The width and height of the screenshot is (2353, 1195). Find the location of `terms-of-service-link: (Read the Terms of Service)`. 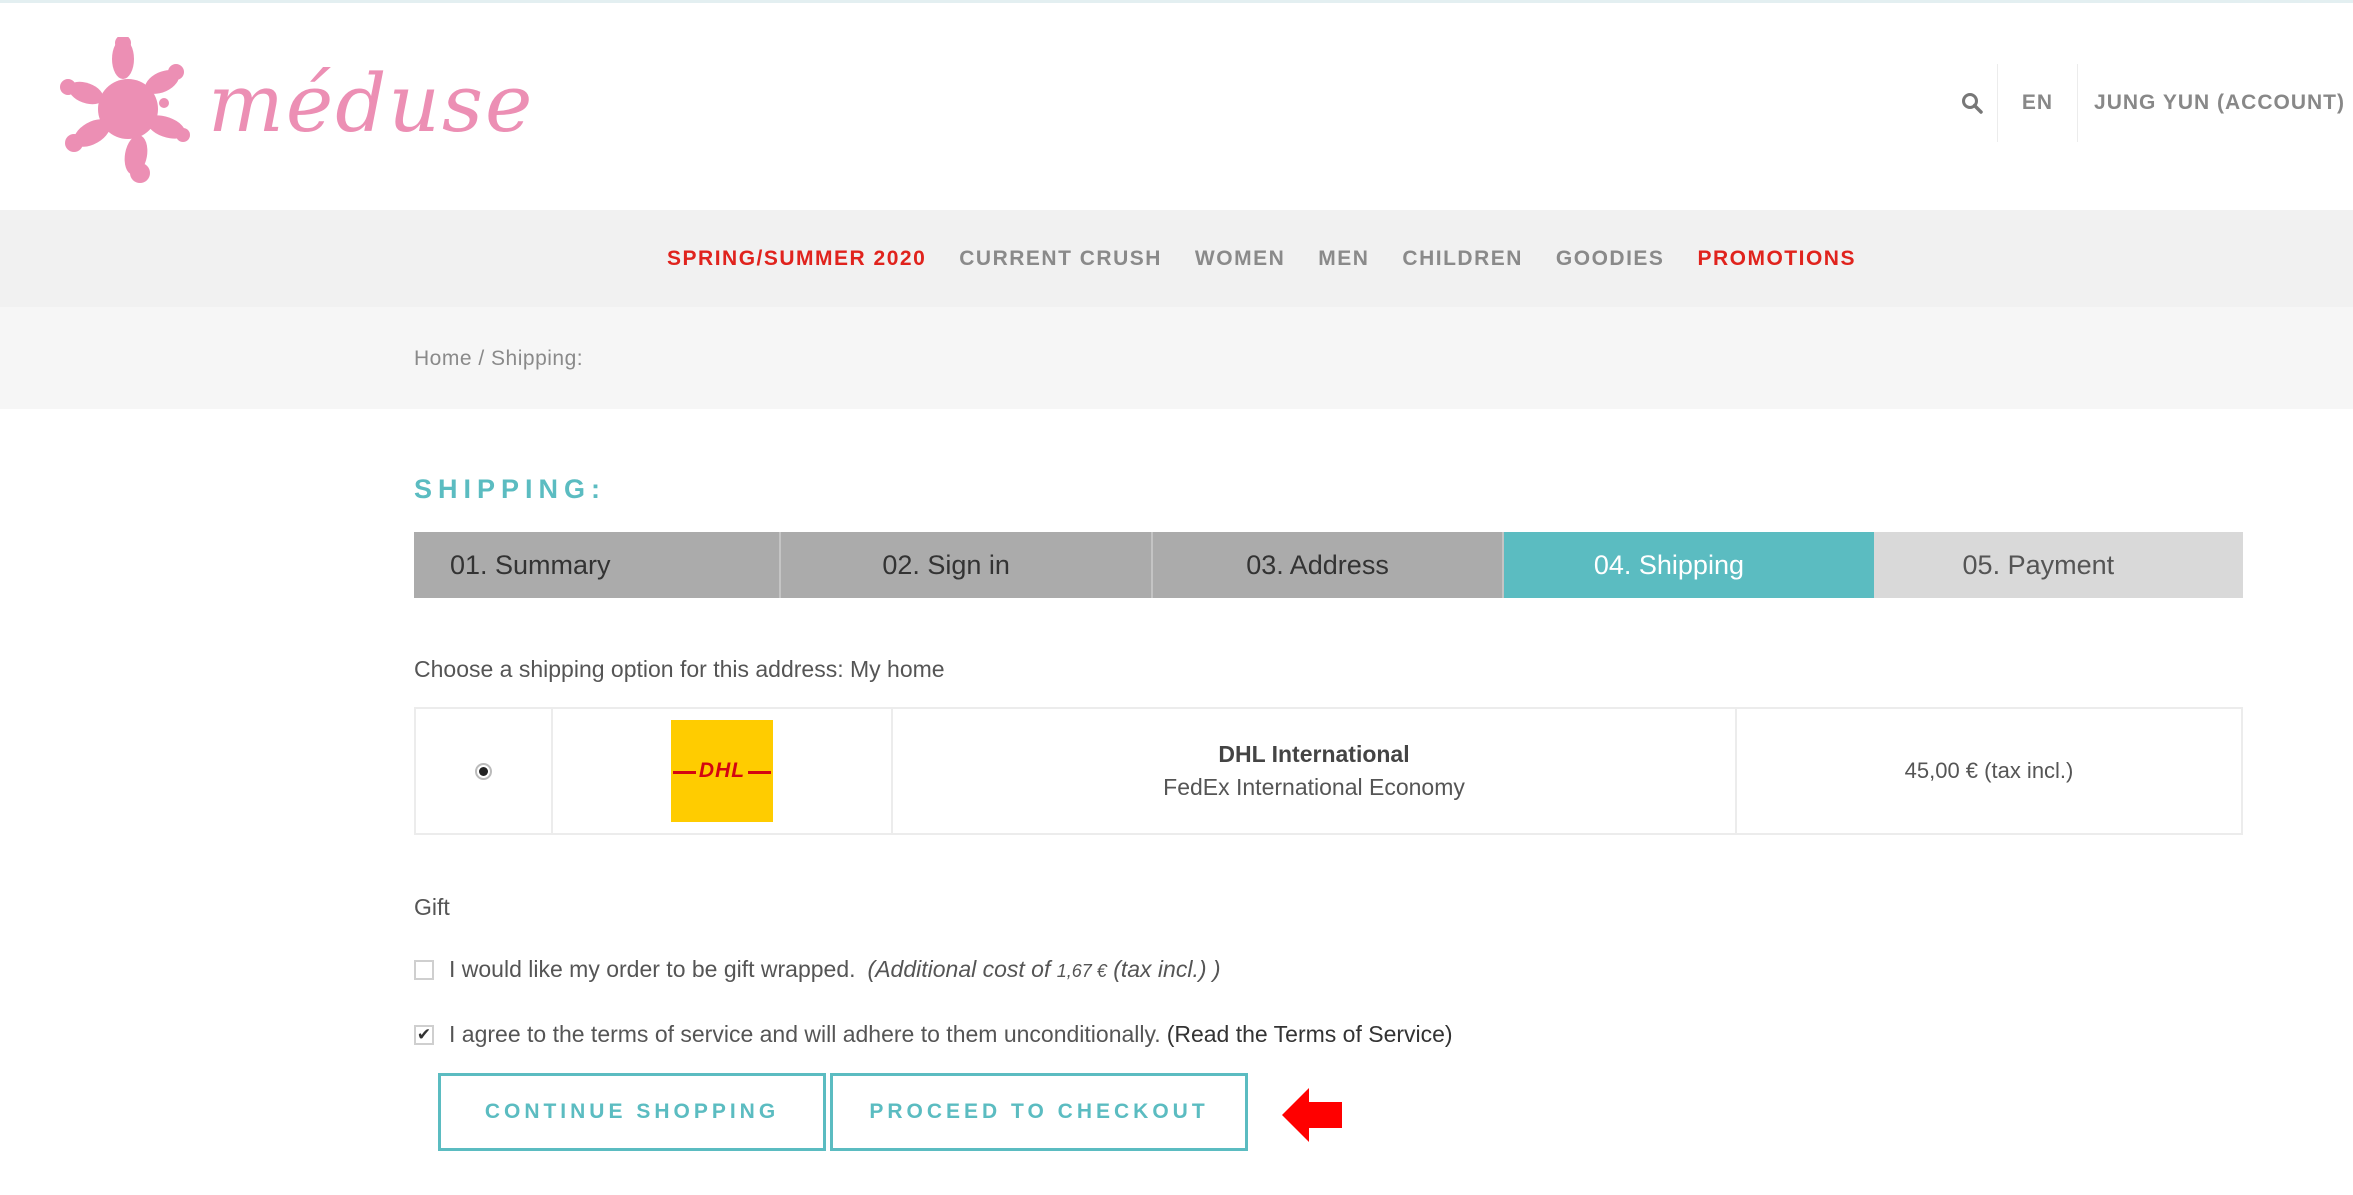

terms-of-service-link: (Read the Terms of Service) is located at coordinates (1310, 1034).